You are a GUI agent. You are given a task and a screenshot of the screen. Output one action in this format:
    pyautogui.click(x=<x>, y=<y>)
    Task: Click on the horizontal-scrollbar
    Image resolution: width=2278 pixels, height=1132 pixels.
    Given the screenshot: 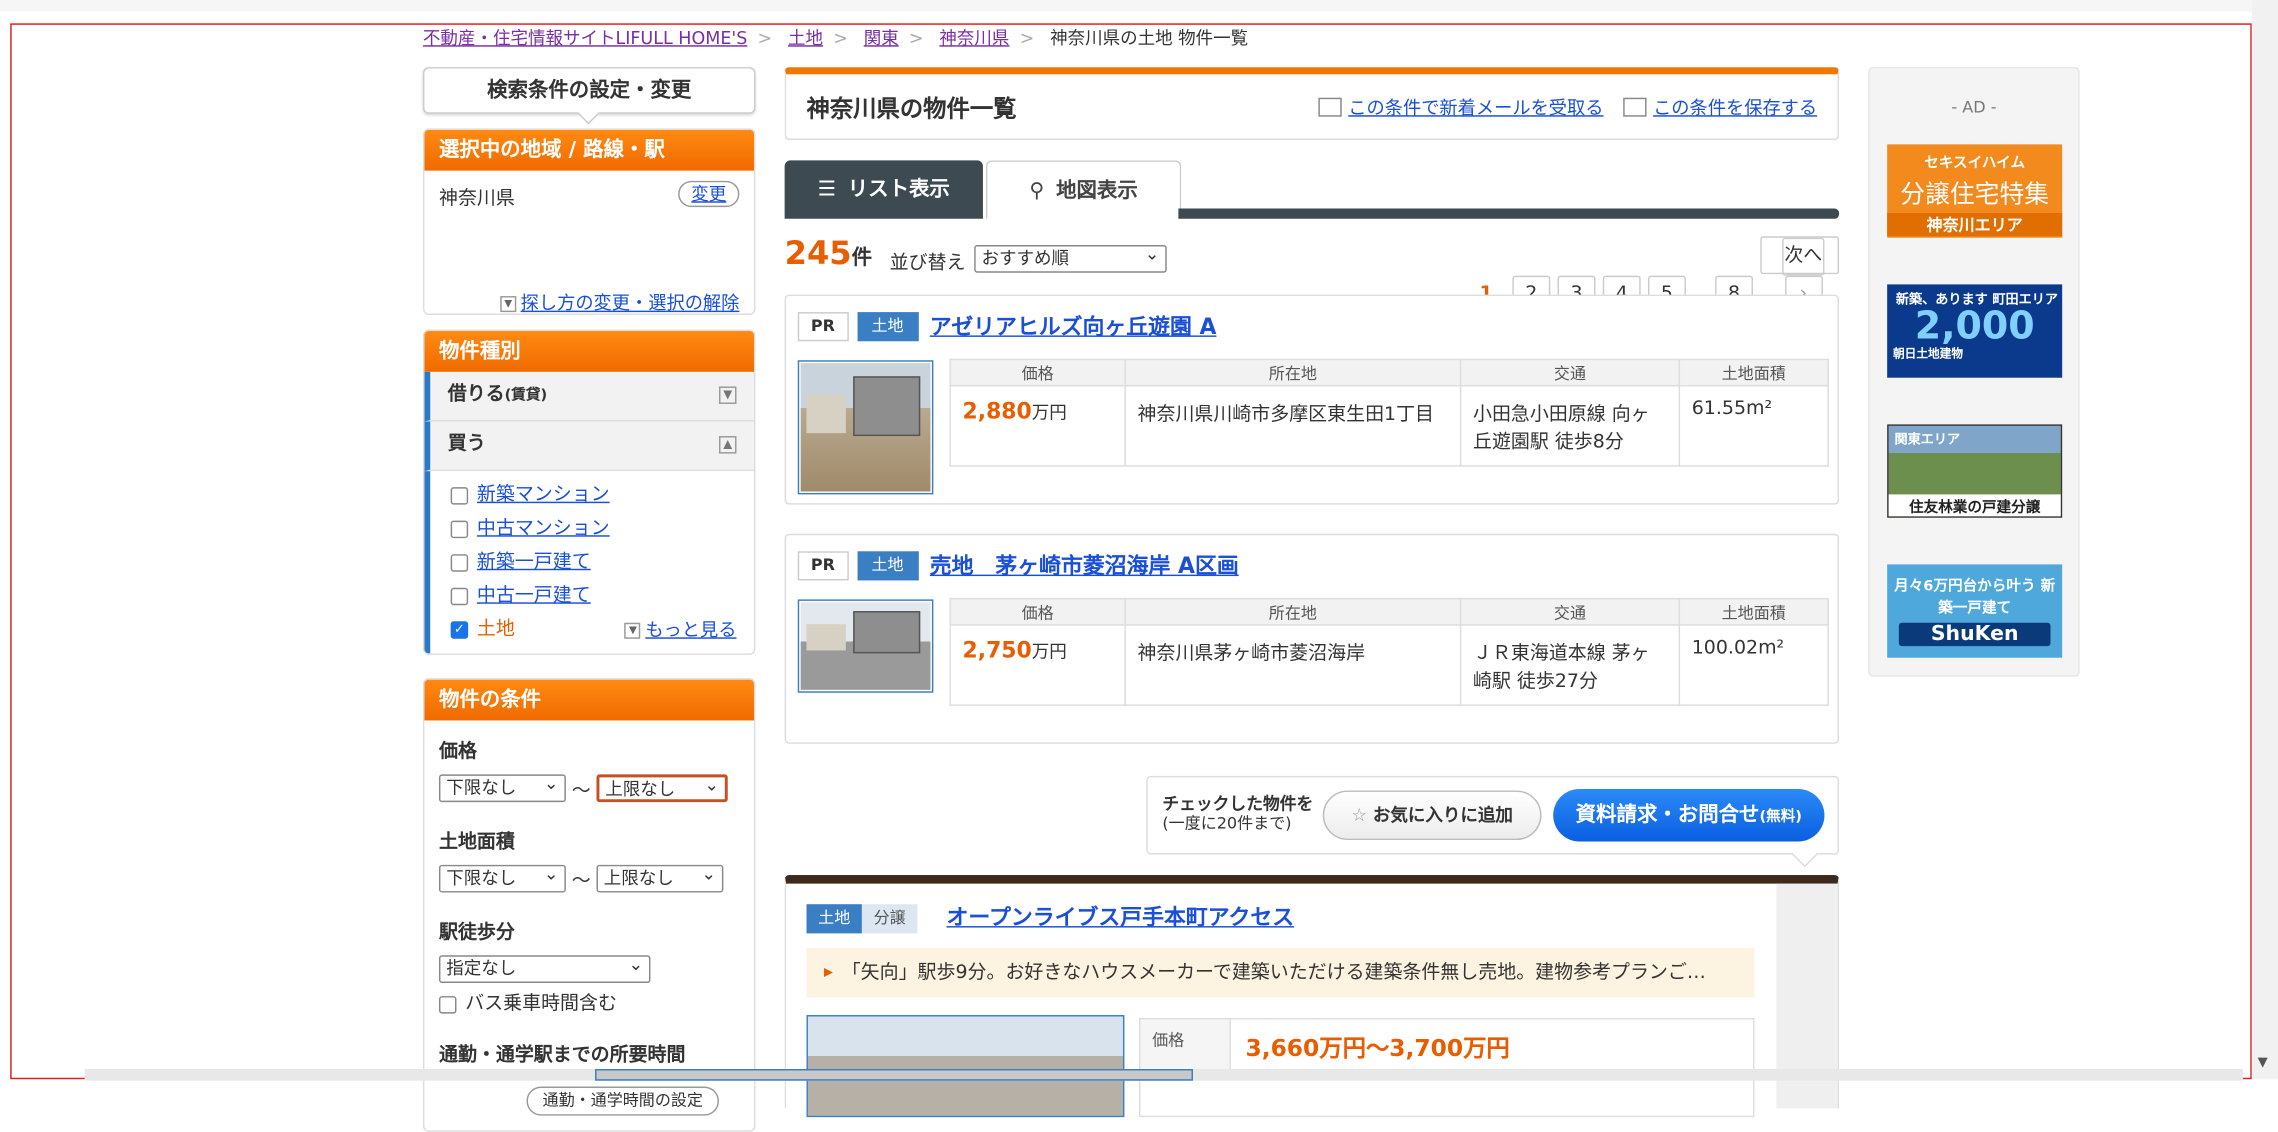 What is the action you would take?
    pyautogui.click(x=1164, y=1075)
    